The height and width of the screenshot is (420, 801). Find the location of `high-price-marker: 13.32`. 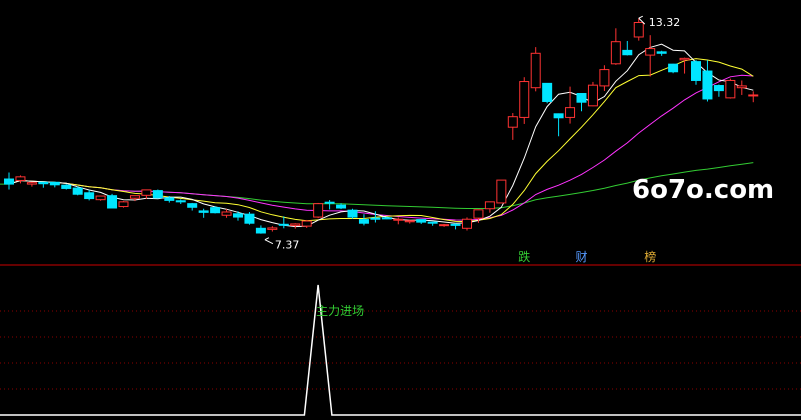

high-price-marker: 13.32 is located at coordinates (659, 22).